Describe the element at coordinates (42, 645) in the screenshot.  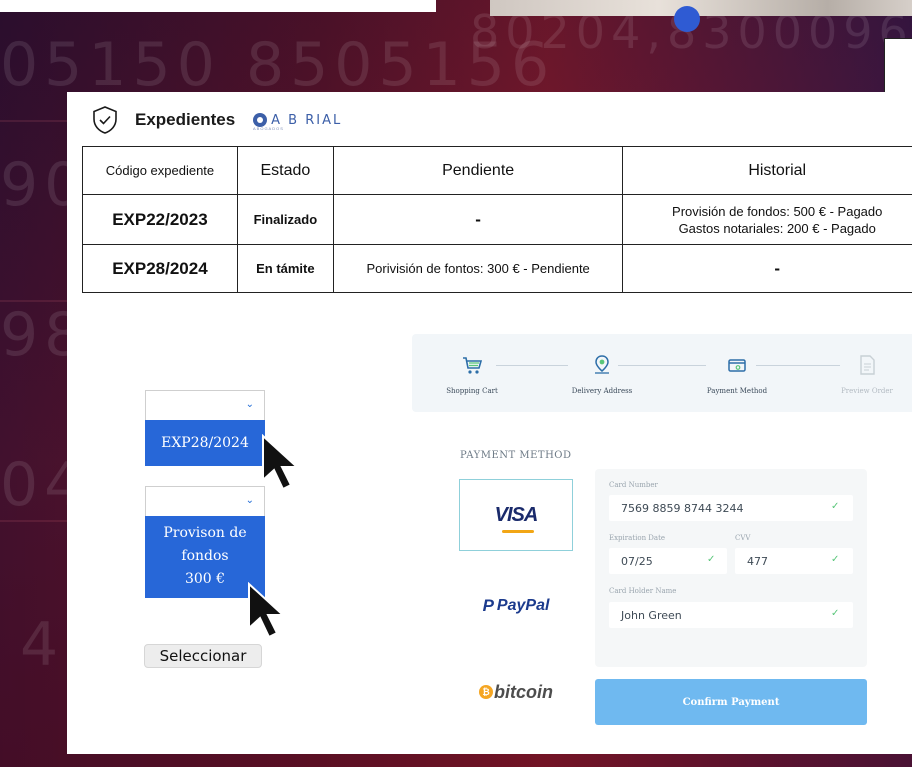
I see `bg-numbers: 4` at that location.